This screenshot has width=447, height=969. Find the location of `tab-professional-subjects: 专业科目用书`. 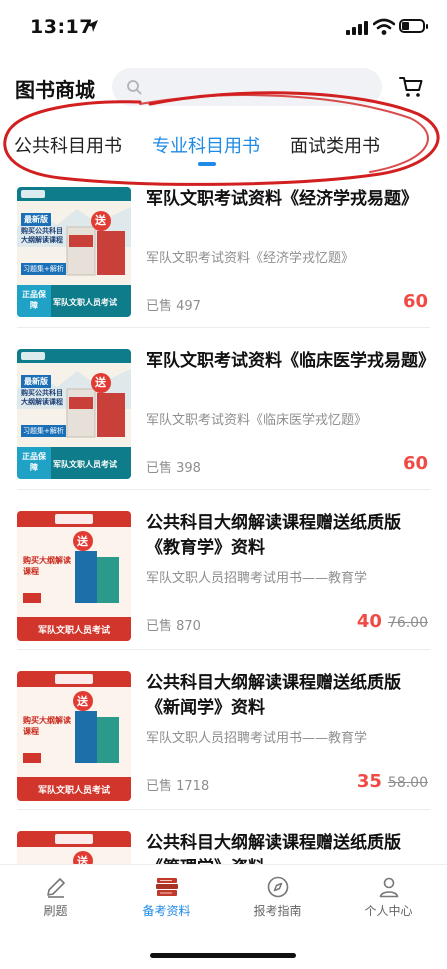

tab-professional-subjects: 专业科目用书 is located at coordinates (206, 145).